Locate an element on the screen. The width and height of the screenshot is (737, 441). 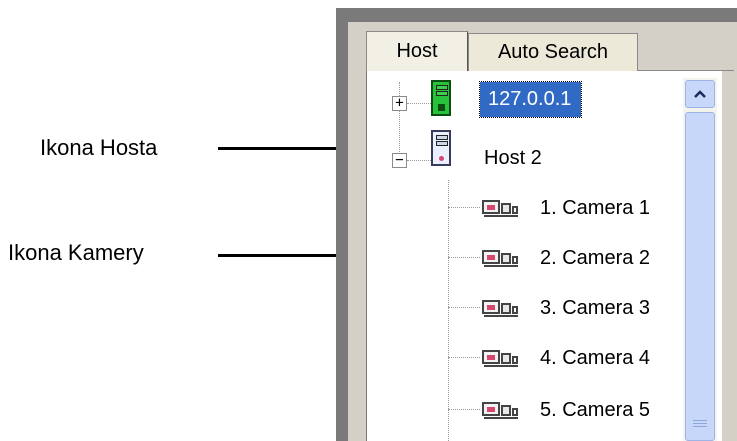
tab-host: Host is located at coordinates (417, 51).